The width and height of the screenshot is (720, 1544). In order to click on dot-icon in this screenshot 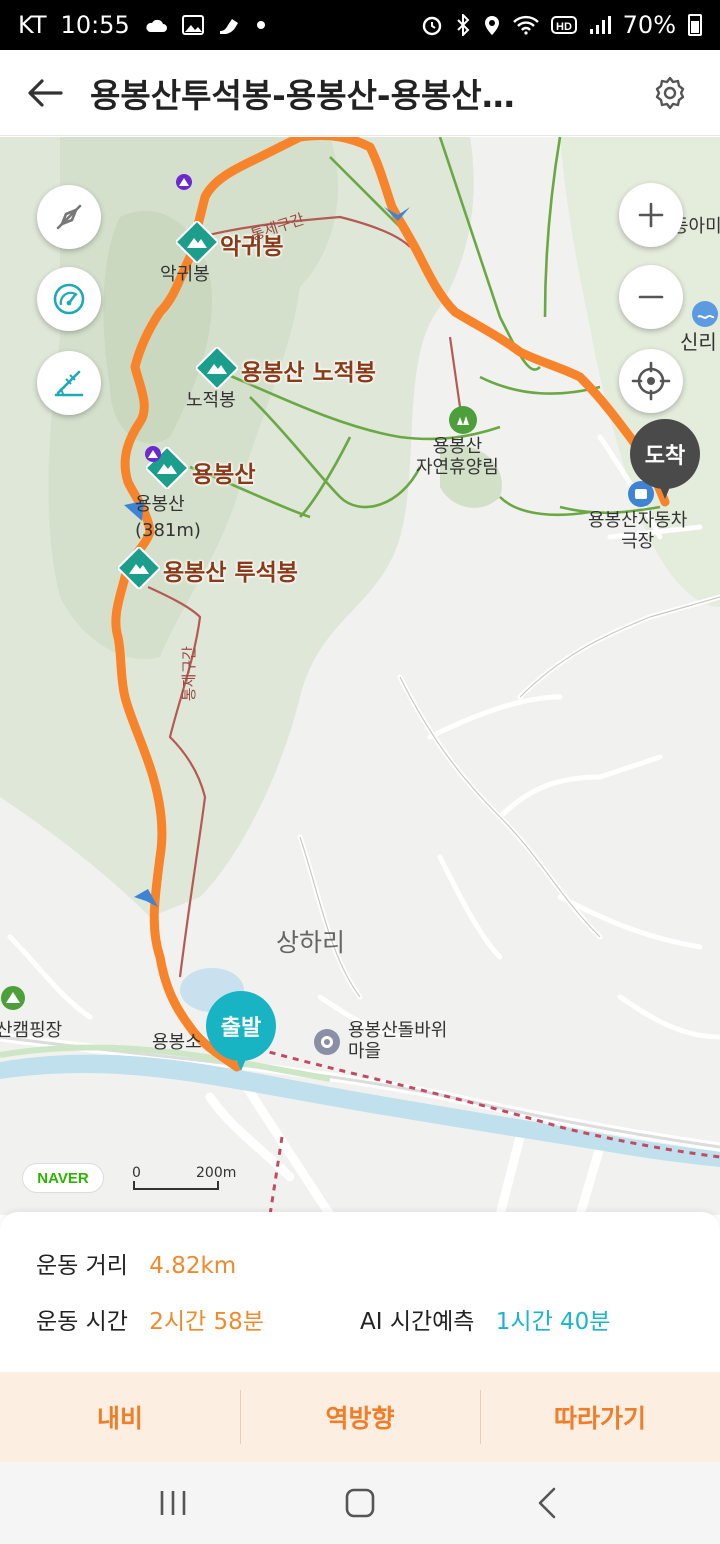, I will do `click(261, 25)`.